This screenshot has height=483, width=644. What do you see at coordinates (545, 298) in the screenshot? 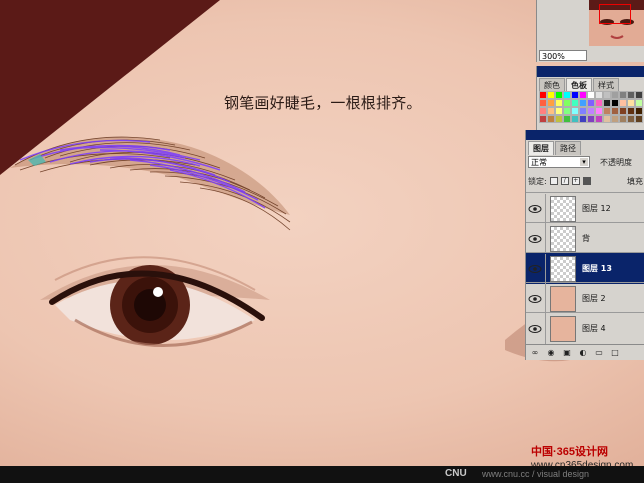
I see `layer-row-divider` at bounding box center [545, 298].